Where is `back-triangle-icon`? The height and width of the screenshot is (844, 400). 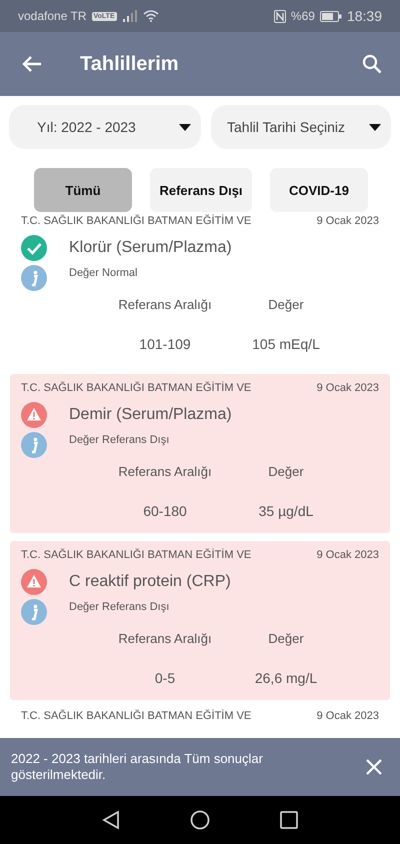 back-triangle-icon is located at coordinates (111, 820).